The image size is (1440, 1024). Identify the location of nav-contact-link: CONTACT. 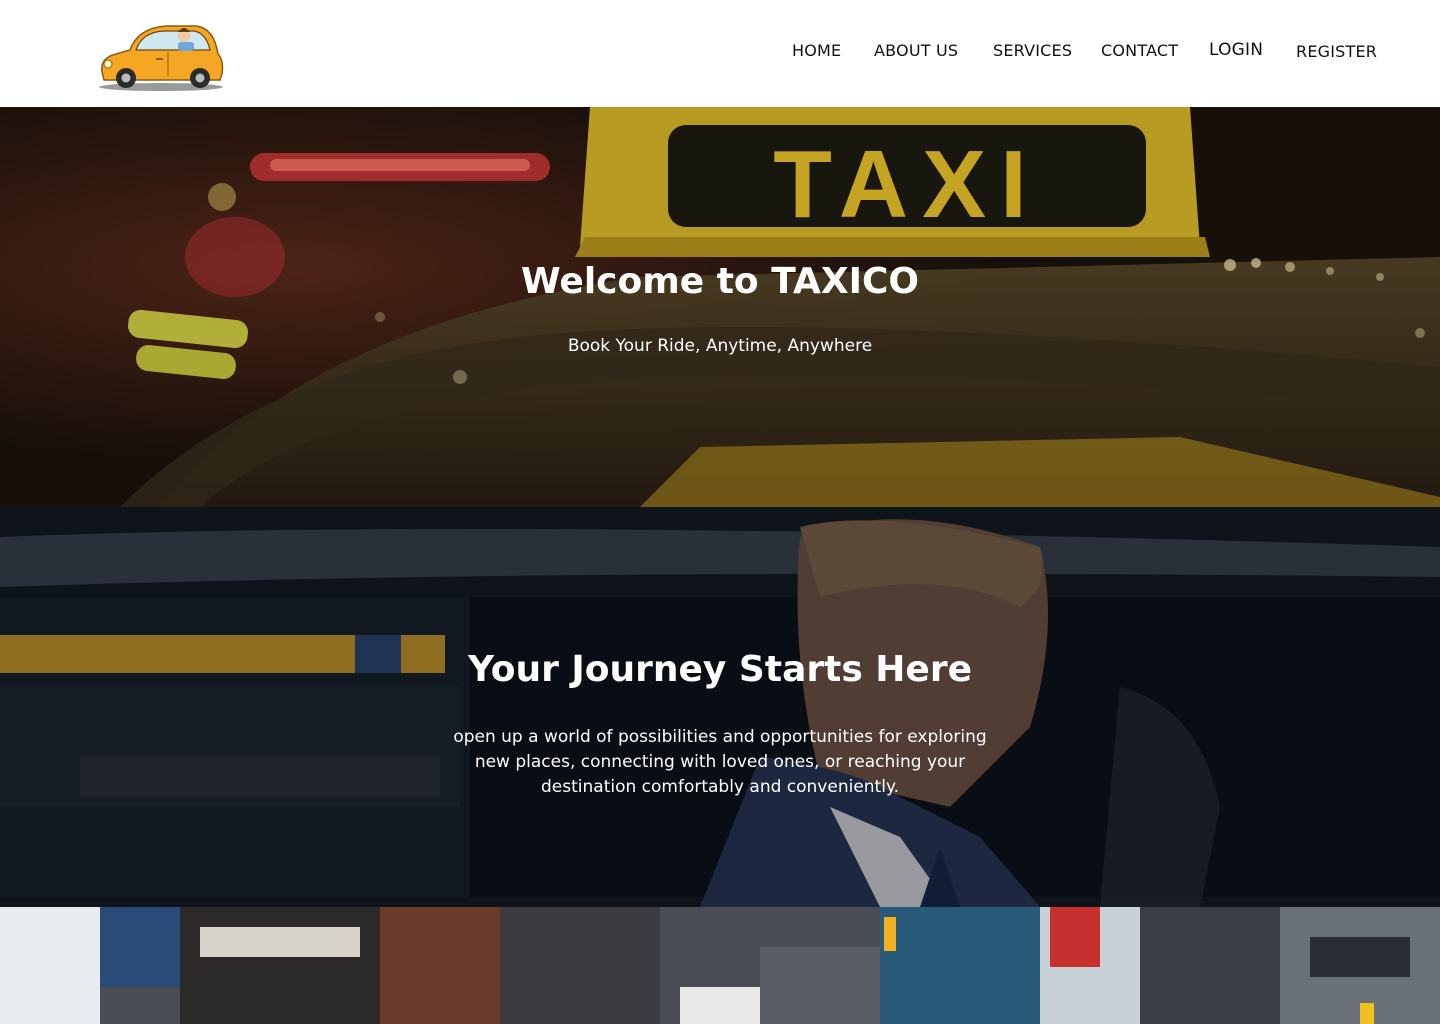
(1139, 50).